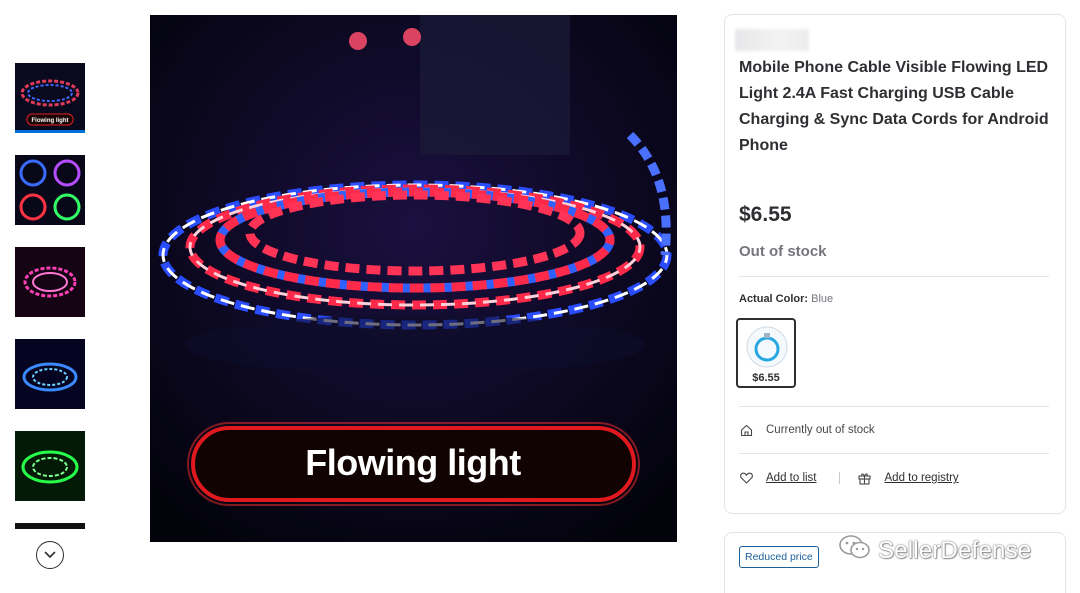 This screenshot has height=593, width=1080. What do you see at coordinates (791, 478) in the screenshot?
I see `add-to-list-link: Add to list` at bounding box center [791, 478].